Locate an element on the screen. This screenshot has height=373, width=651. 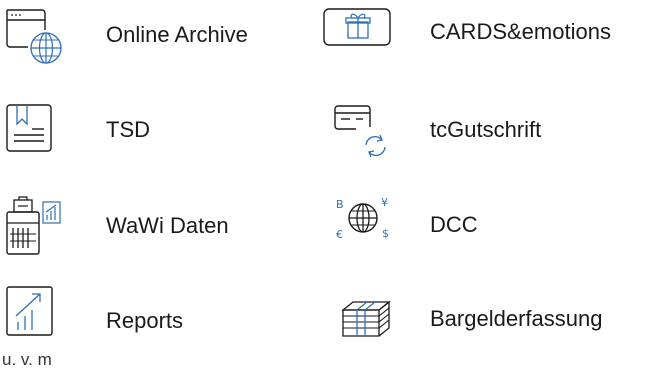
feature-label-reports: Reports is located at coordinates (145, 320).